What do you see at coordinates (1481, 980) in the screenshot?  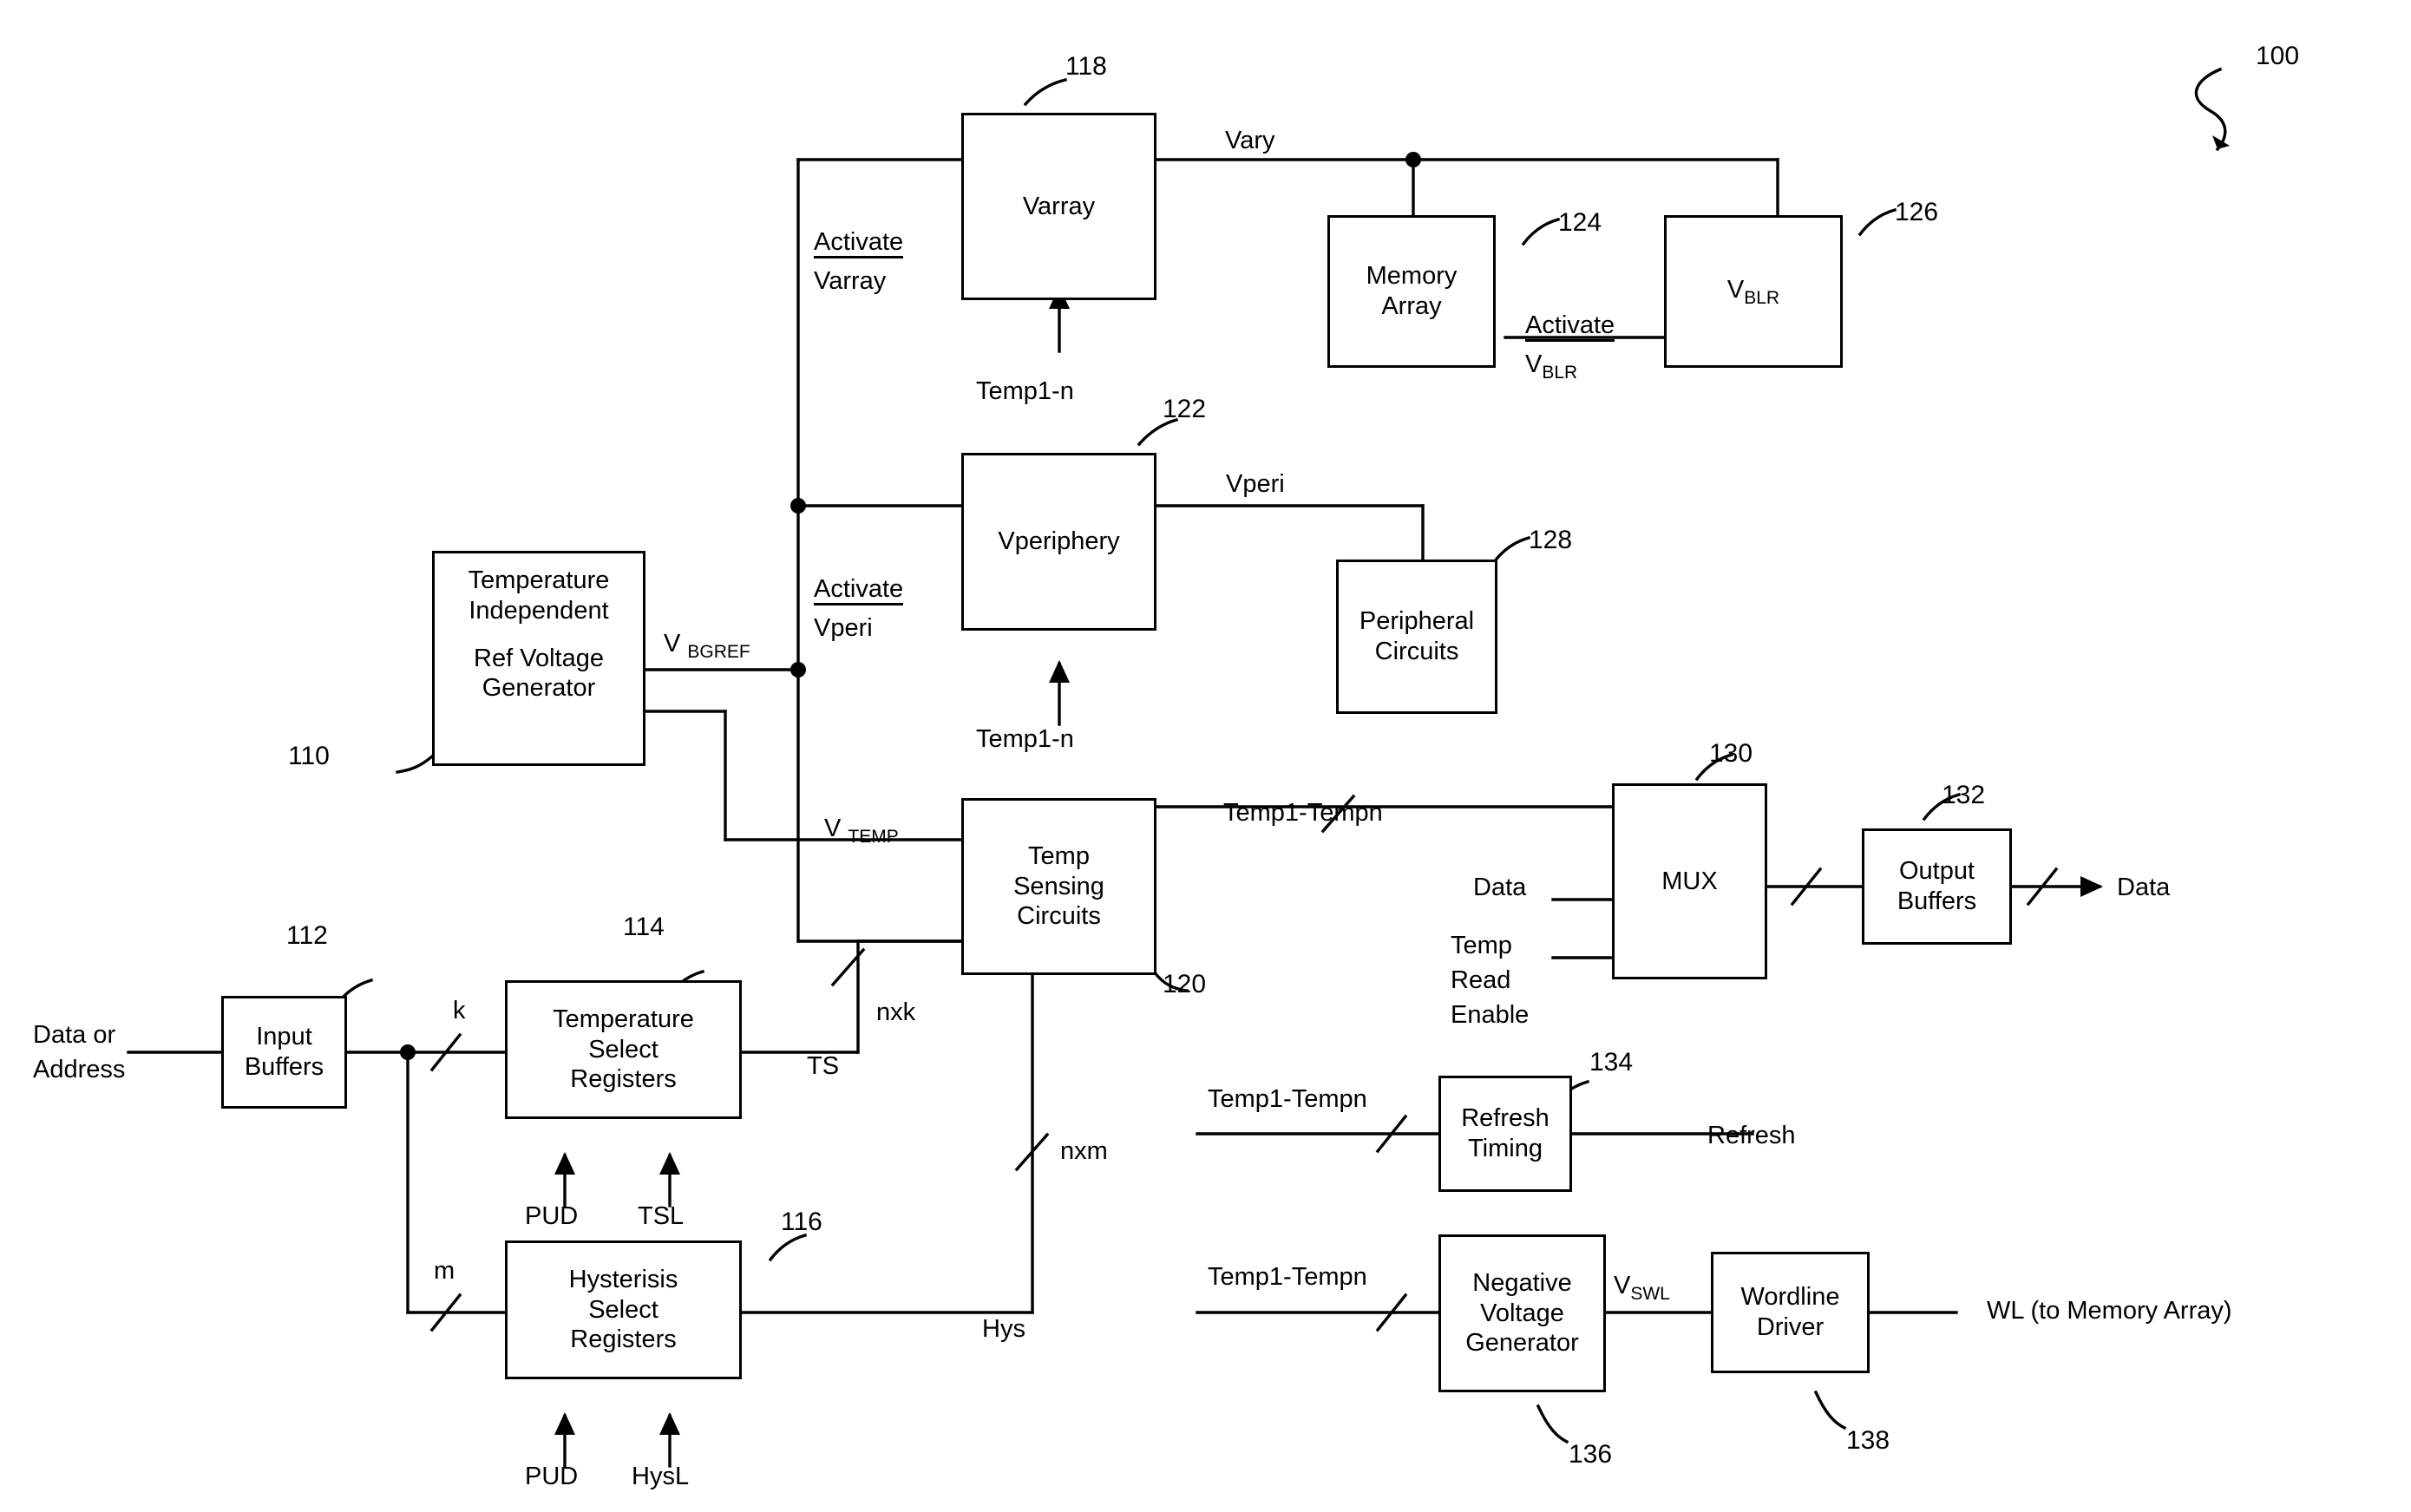 I see `label-temp-read-enable-line2: Read` at bounding box center [1481, 980].